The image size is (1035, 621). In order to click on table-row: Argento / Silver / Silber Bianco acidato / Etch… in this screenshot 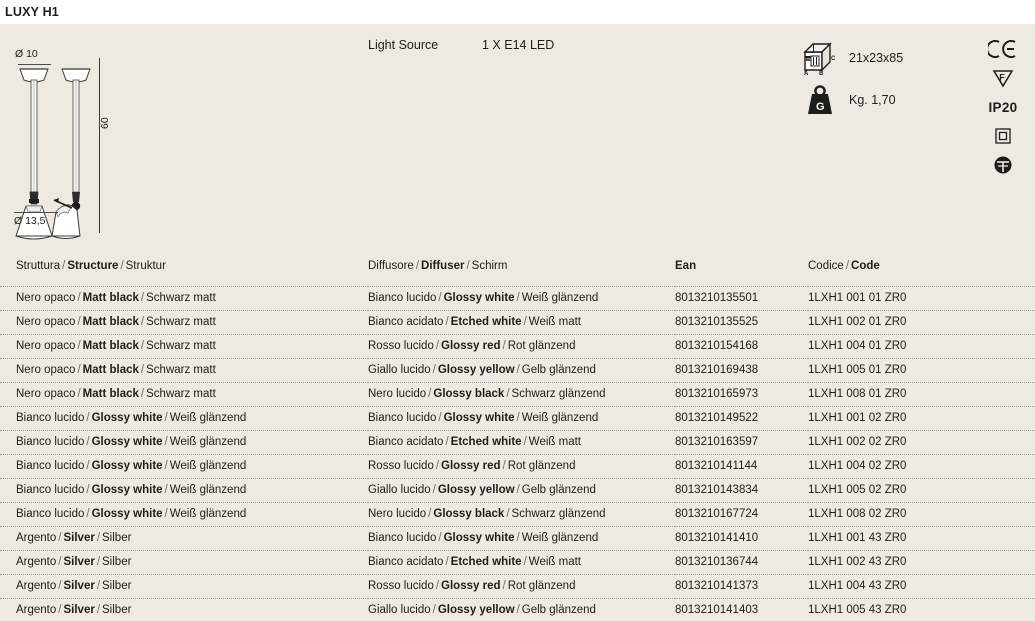, I will do `click(517, 562)`.